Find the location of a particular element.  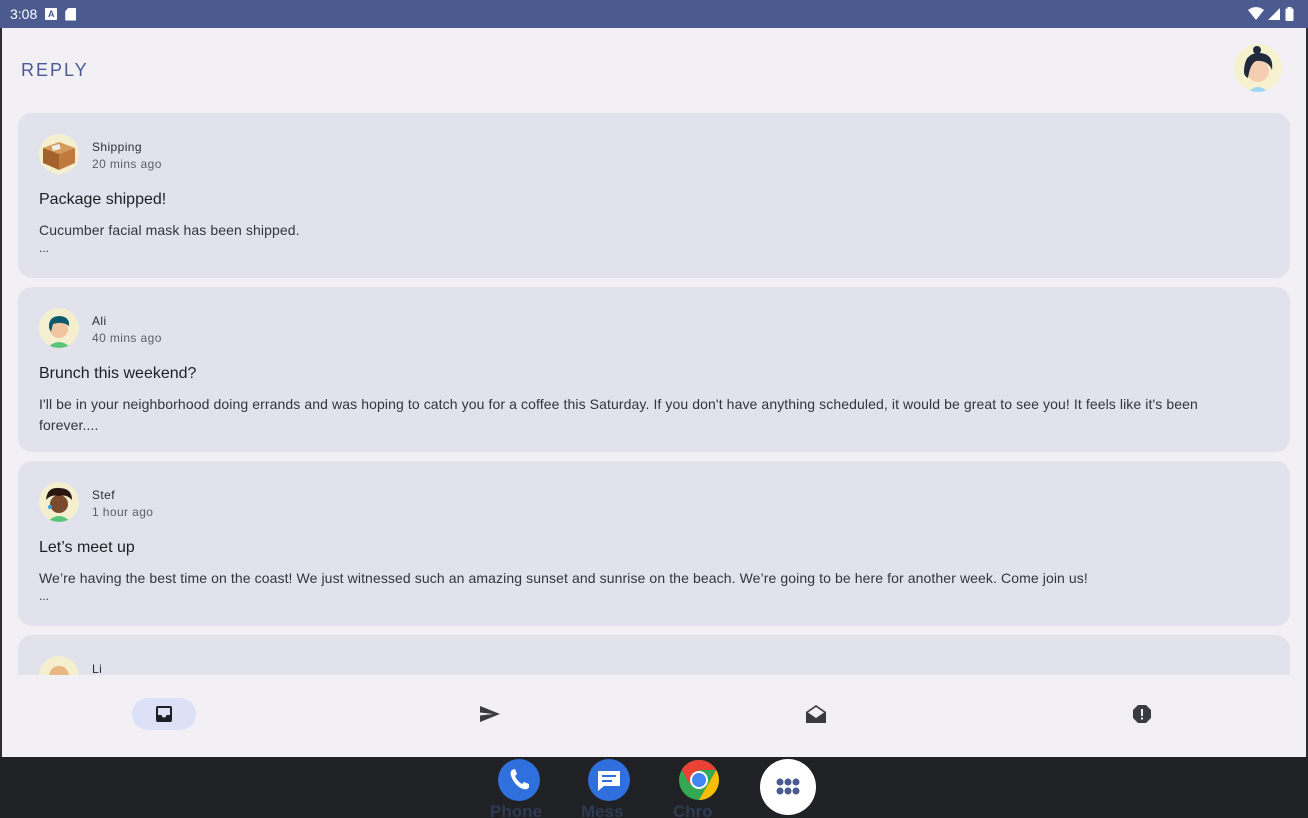

messages-icon is located at coordinates (609, 781).